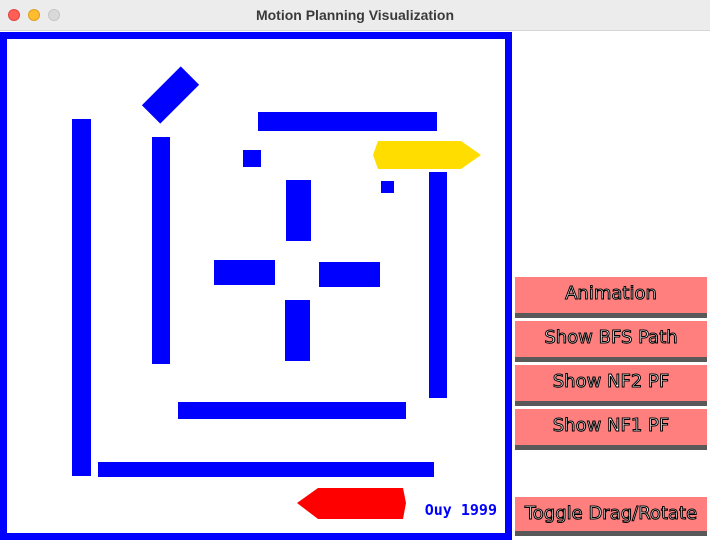  What do you see at coordinates (611, 385) in the screenshot?
I see `show-nf2-pf-button: Show NF2 PF` at bounding box center [611, 385].